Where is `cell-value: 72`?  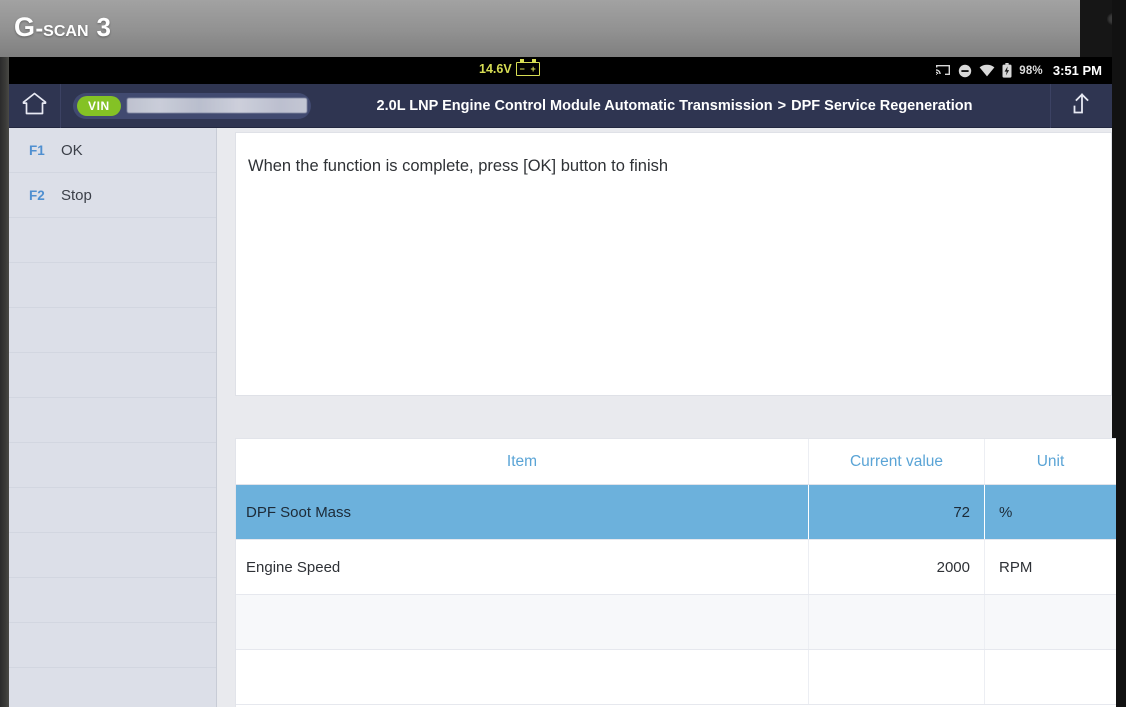
cell-value: 72 is located at coordinates (897, 512).